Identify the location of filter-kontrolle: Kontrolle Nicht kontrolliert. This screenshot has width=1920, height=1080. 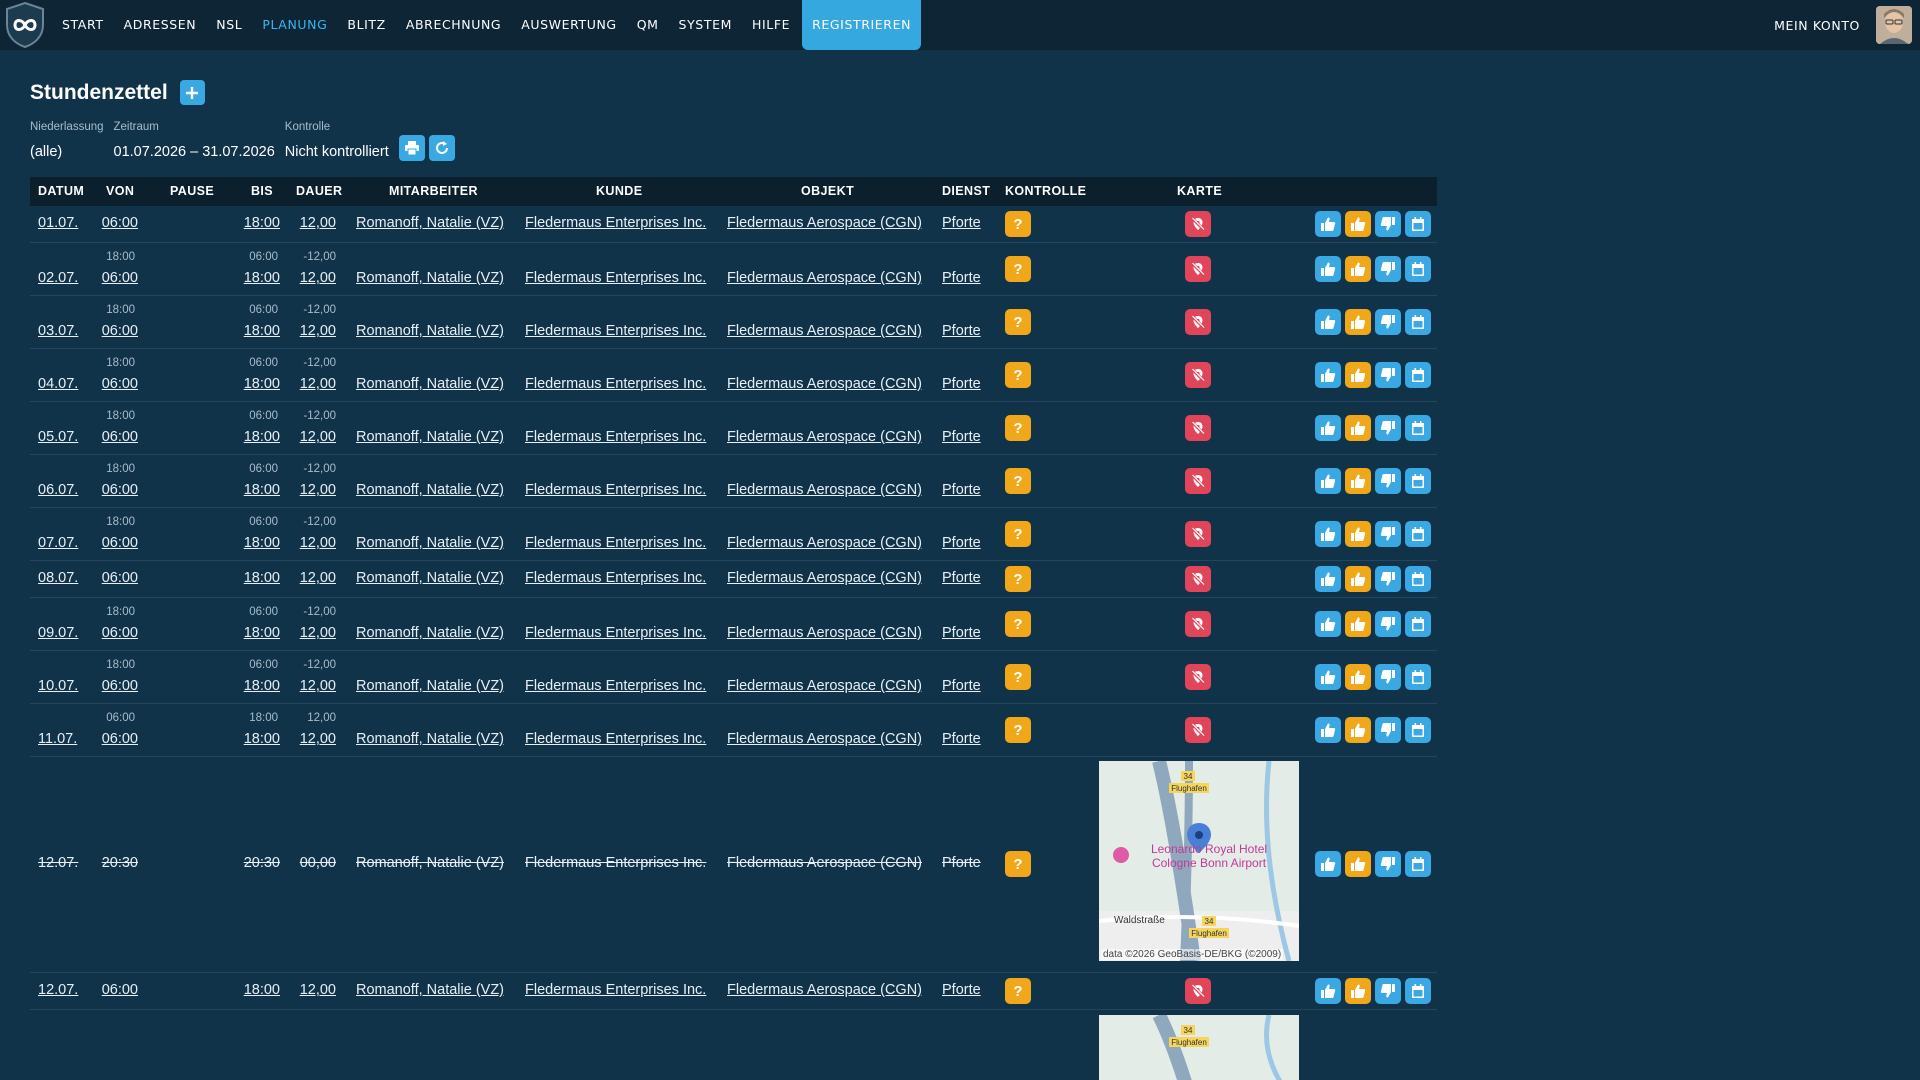
(337, 141).